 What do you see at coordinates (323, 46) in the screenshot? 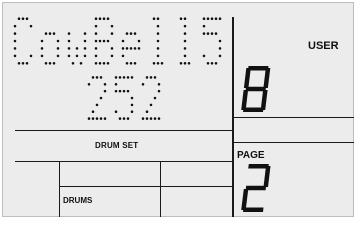
I see `user-label: USER` at bounding box center [323, 46].